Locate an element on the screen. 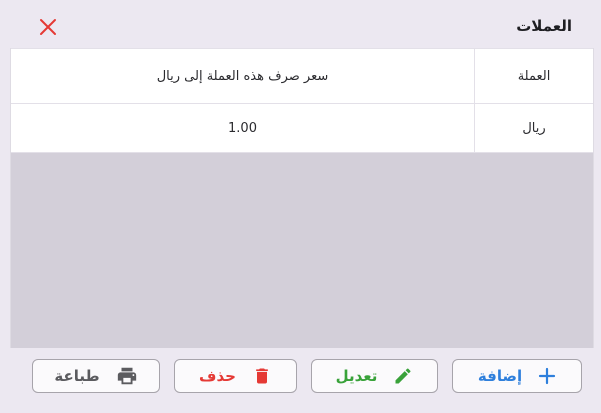 This screenshot has width=601, height=413. table-header-row: العملة سعر صرف هذه العملة إلى ريال is located at coordinates (302, 76).